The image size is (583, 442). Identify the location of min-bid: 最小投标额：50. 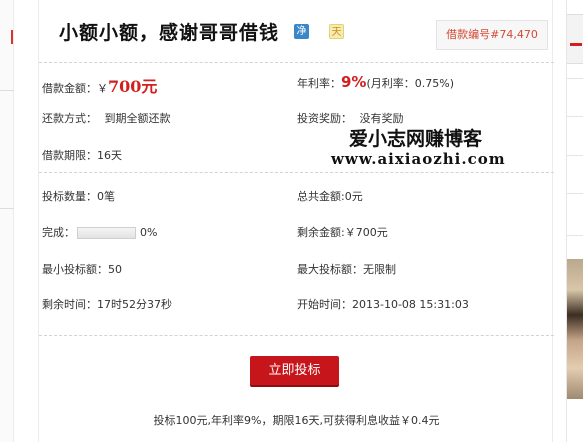
(82, 269).